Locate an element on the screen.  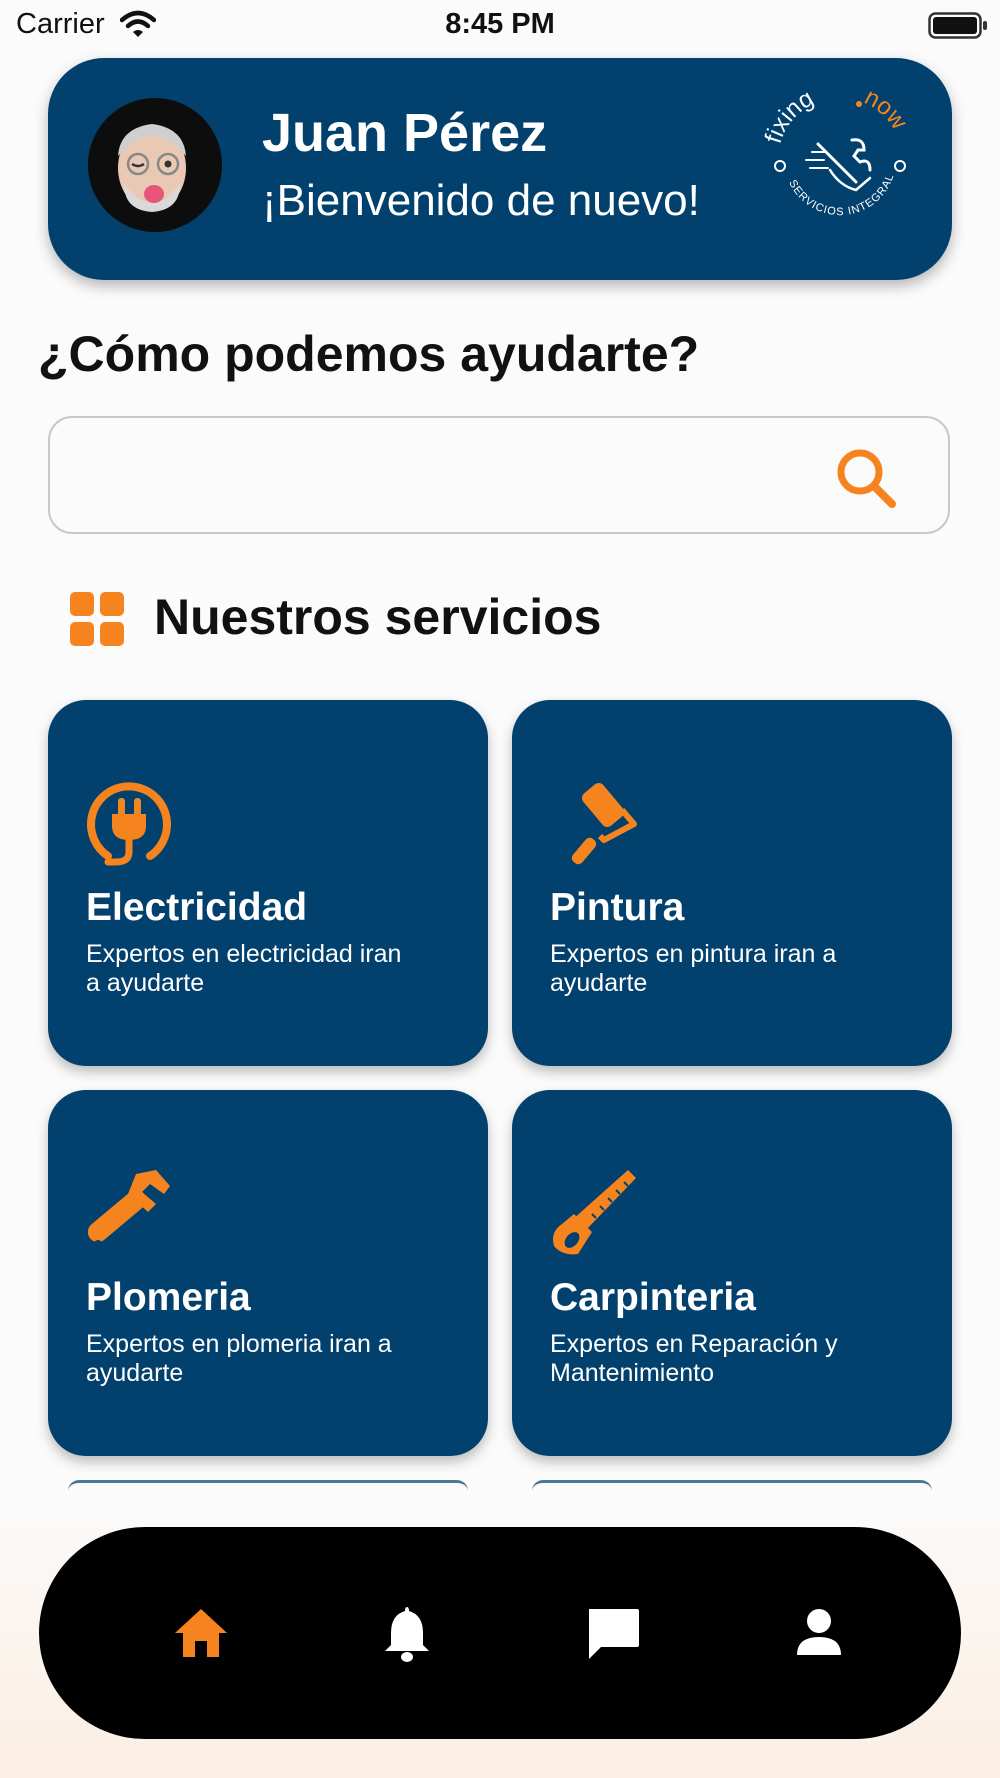
service-description: Expertos en plomeria iran a ayudarte is located at coordinates (239, 1358).